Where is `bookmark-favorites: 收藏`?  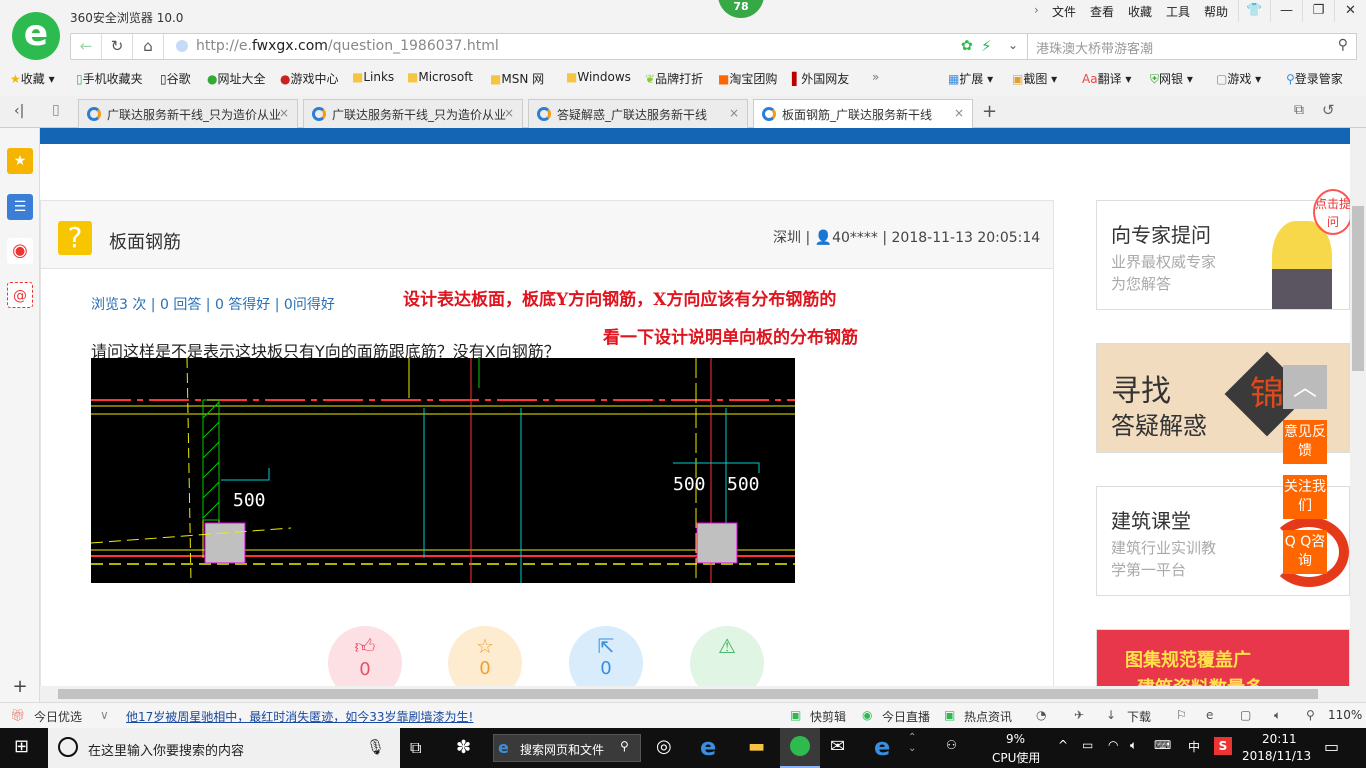 bookmark-favorites: 收藏 is located at coordinates (33, 79).